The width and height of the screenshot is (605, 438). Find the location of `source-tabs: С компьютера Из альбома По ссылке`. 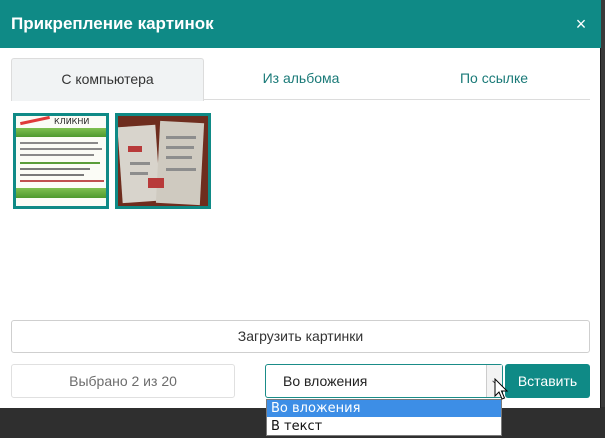

source-tabs: С компьютера Из альбома По ссылке is located at coordinates (300, 79).